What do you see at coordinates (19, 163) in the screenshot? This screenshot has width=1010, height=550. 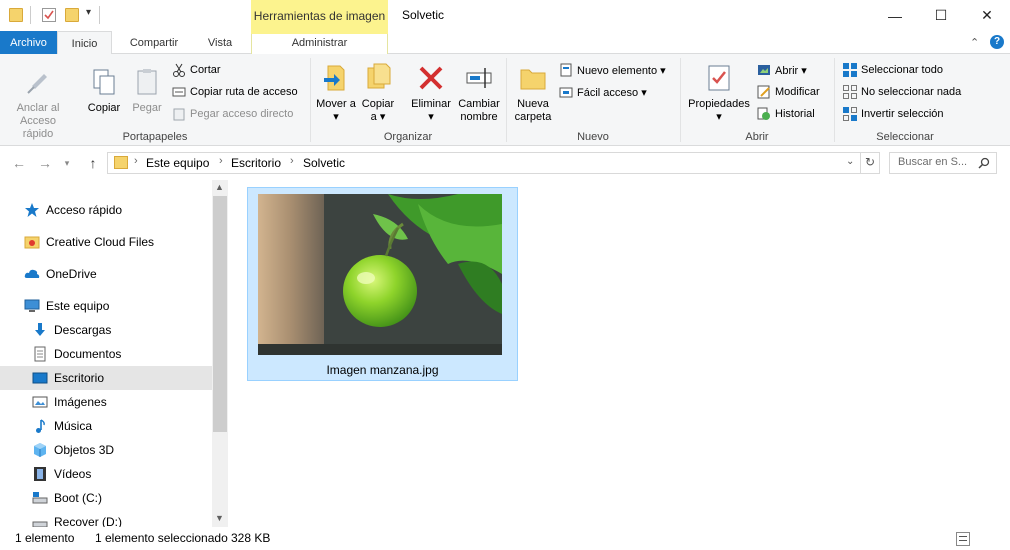 I see `back-arrow-icon: ←` at bounding box center [19, 163].